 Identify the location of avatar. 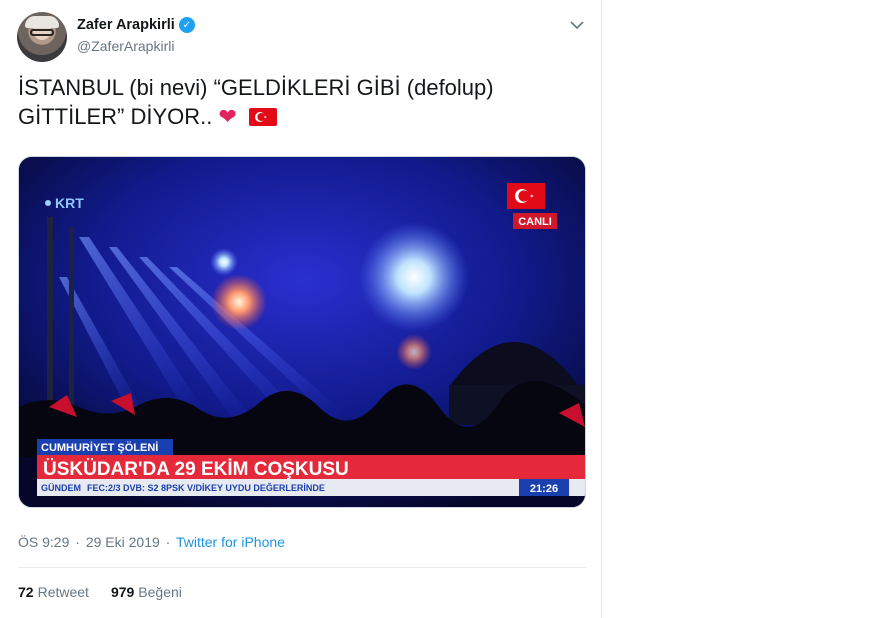
(42, 37).